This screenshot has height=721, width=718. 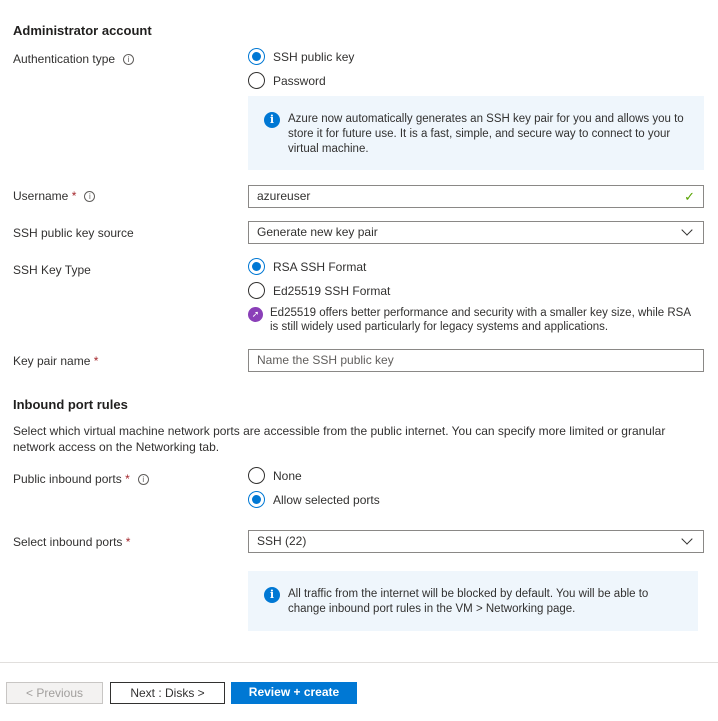 What do you see at coordinates (41, 196) in the screenshot?
I see `label-text: Username` at bounding box center [41, 196].